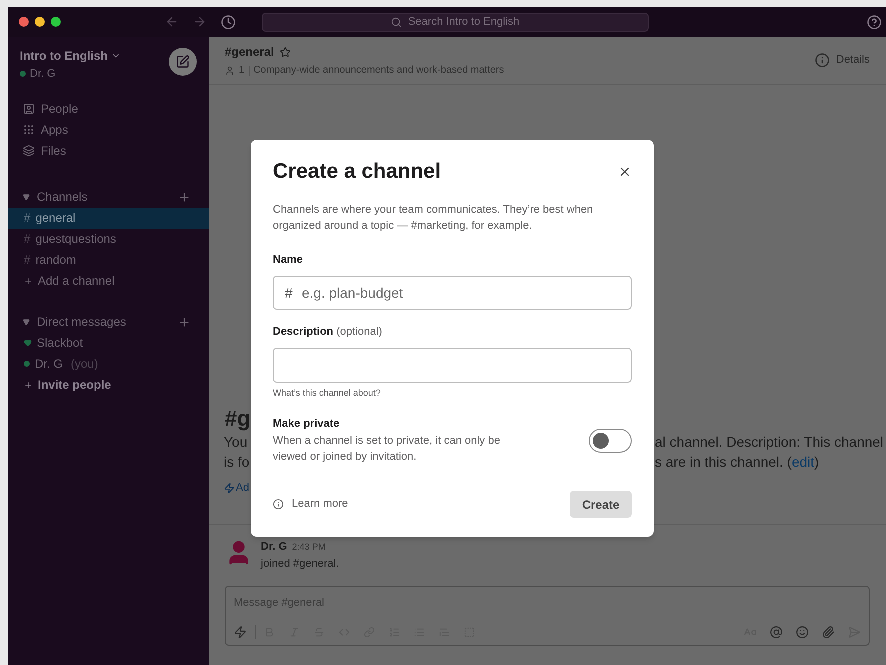 This screenshot has height=665, width=886. What do you see at coordinates (309, 547) in the screenshot?
I see `message-time: 2:43 PM` at bounding box center [309, 547].